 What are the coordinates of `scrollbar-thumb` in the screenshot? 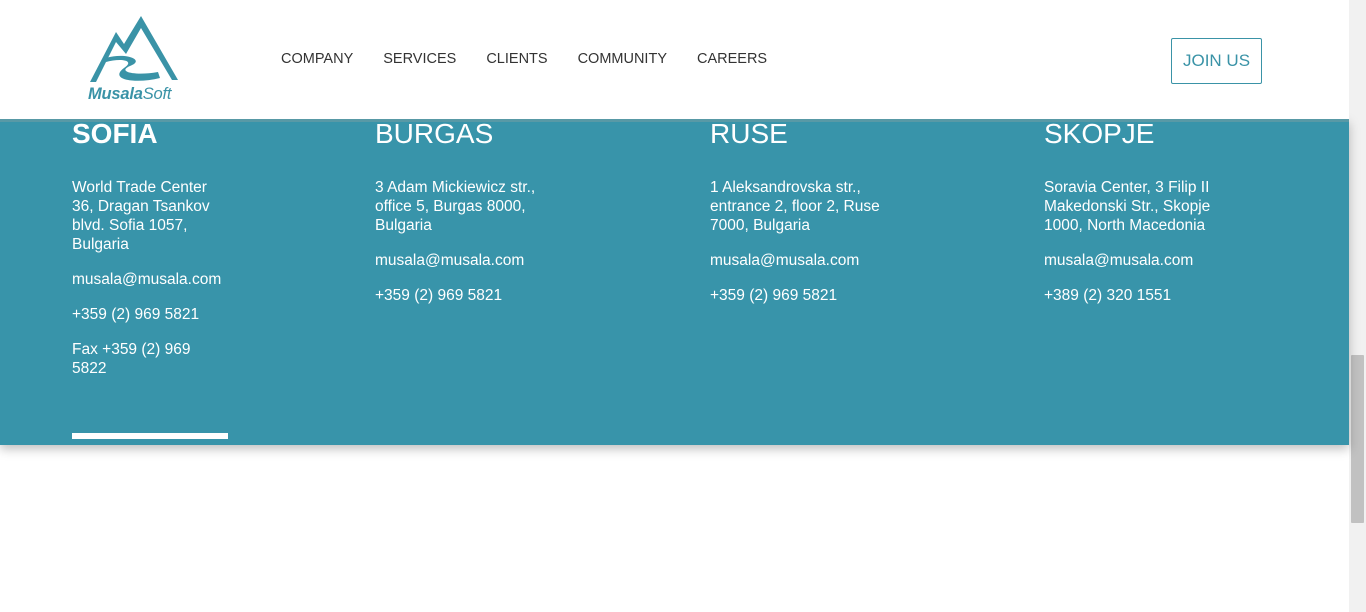 It's located at (1357, 439).